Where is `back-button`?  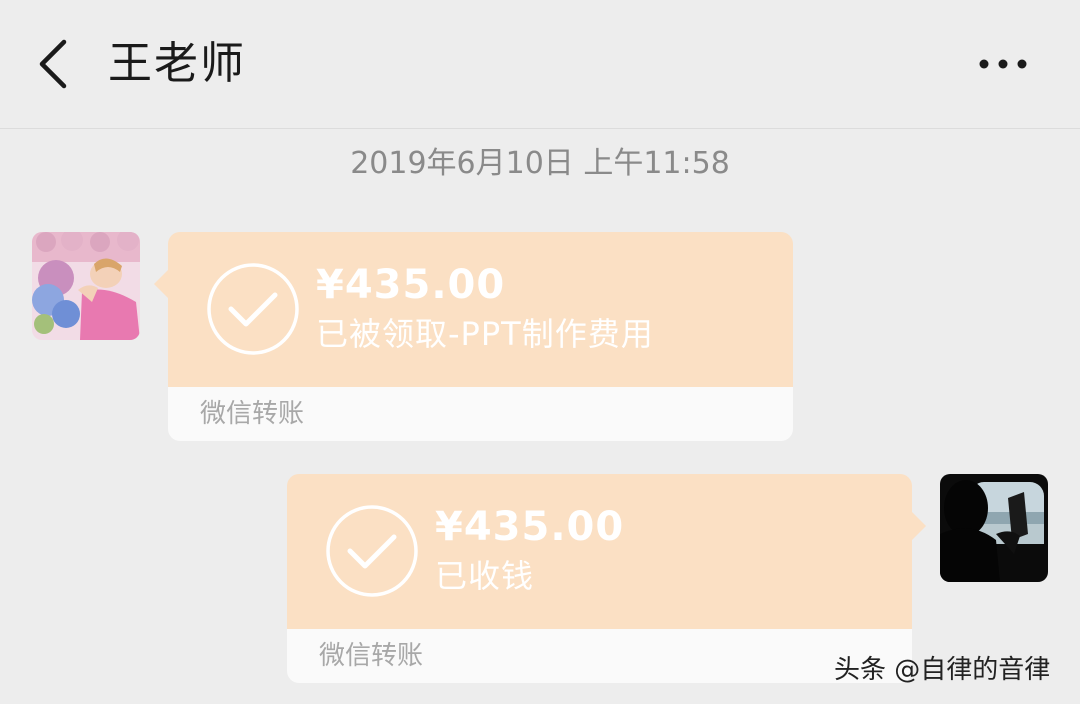
back-button is located at coordinates (55, 64).